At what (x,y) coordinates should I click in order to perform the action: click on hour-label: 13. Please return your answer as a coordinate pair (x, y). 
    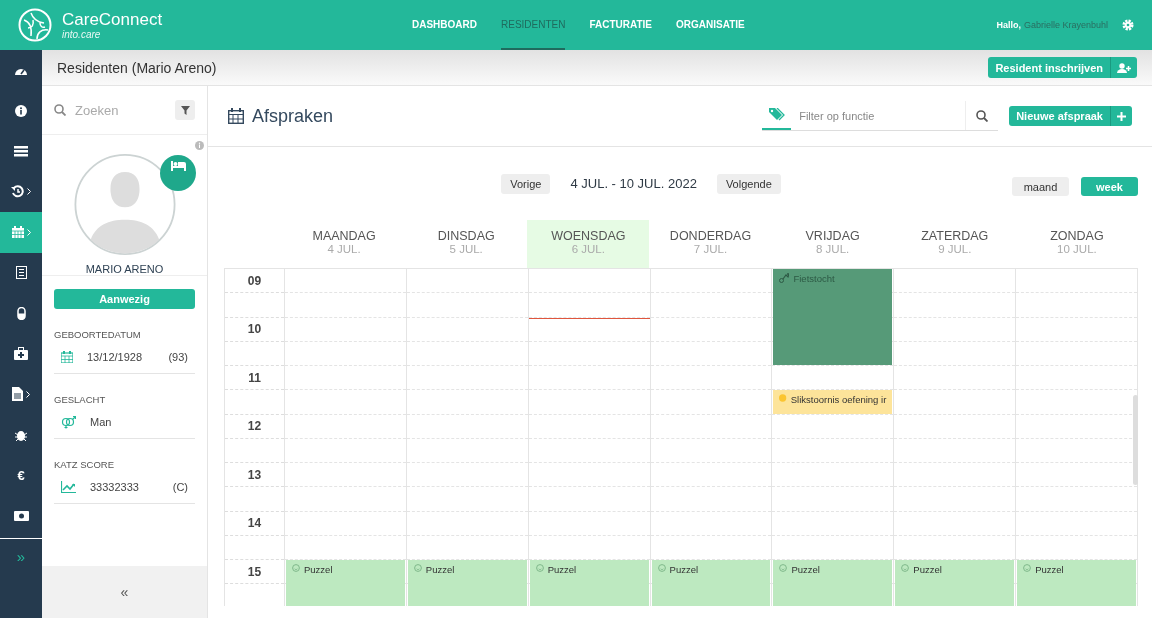
    Looking at the image, I should click on (254, 474).